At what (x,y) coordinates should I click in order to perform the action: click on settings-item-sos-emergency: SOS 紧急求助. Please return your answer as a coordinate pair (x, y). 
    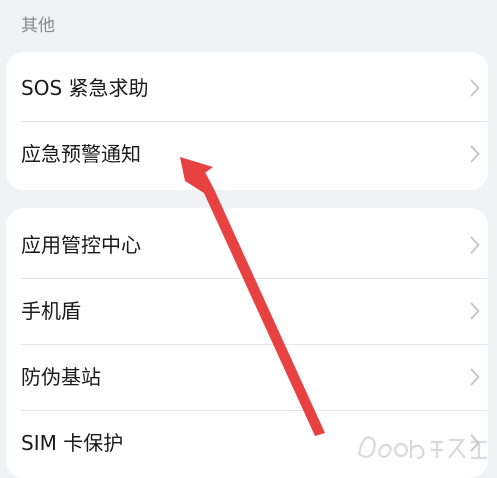
    Looking at the image, I should click on (247, 88).